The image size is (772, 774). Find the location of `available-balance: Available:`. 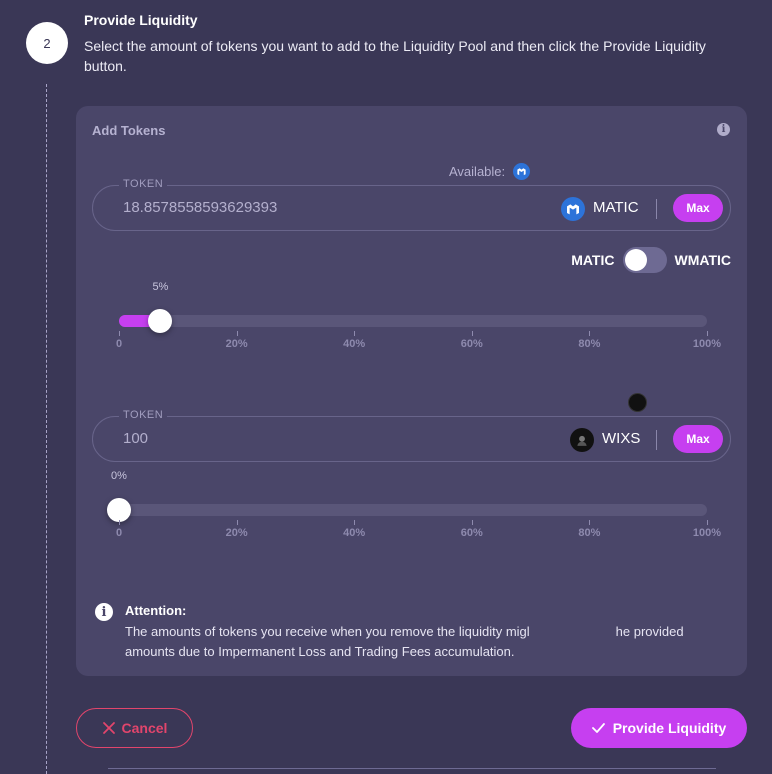

available-balance: Available: is located at coordinates (490, 171).